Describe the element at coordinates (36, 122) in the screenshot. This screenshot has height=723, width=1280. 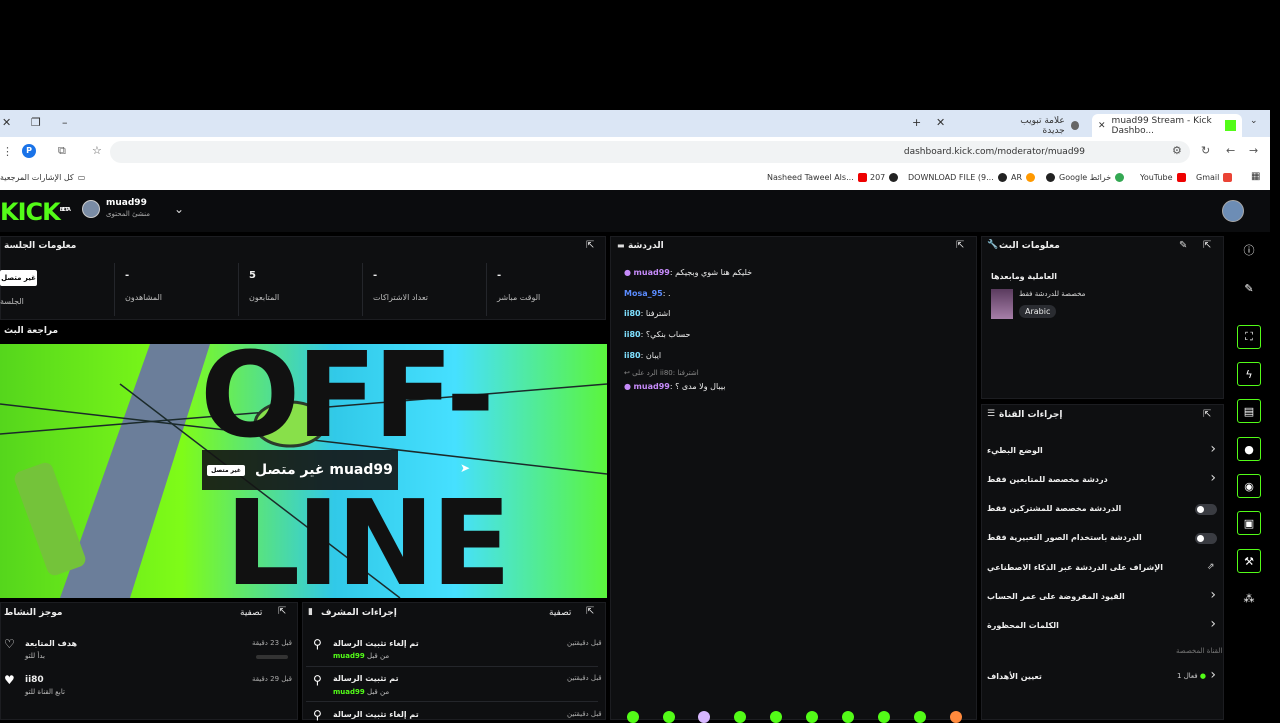
I see `restore-window-icon: ❐` at that location.